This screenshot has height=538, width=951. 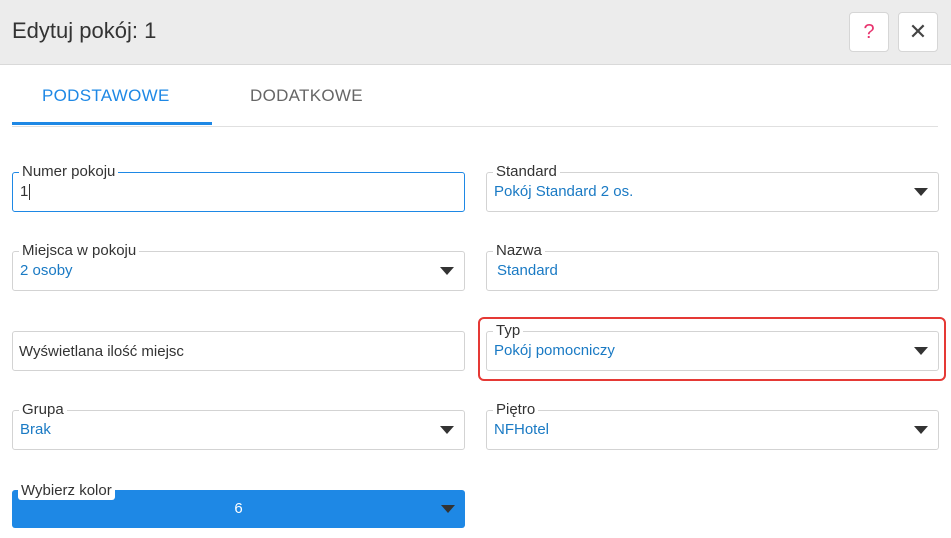 I want to click on room-number-input: 1, so click(x=25, y=192).